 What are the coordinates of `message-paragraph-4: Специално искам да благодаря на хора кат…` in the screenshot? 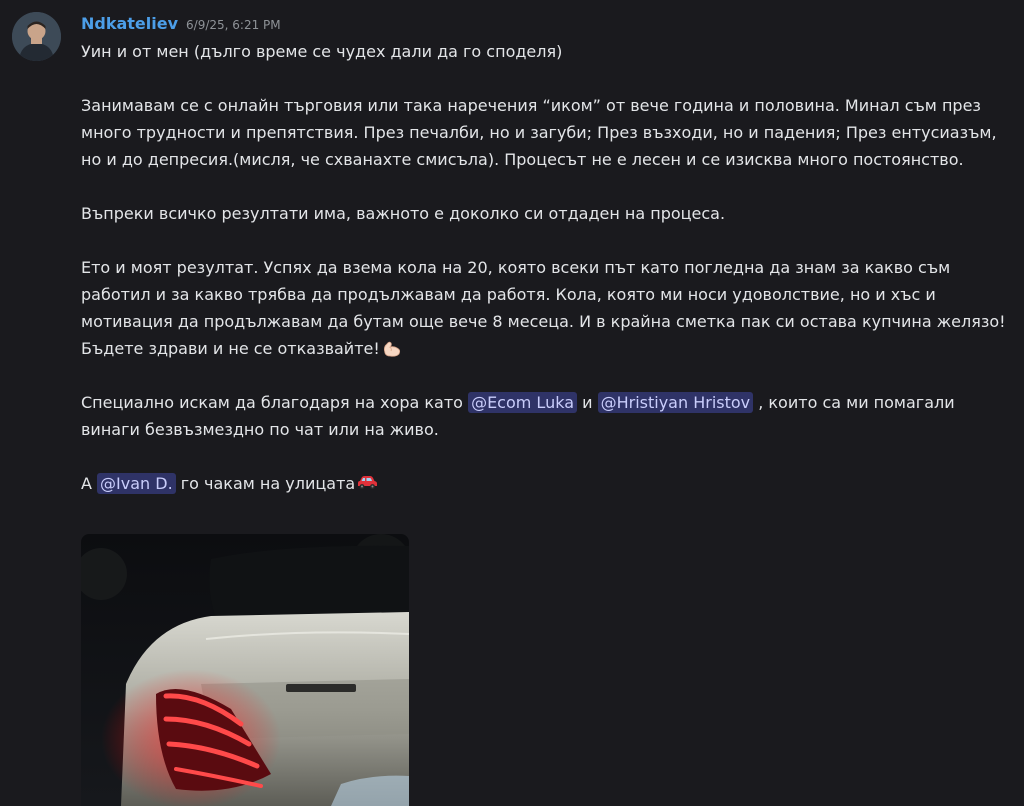 It's located at (546, 416).